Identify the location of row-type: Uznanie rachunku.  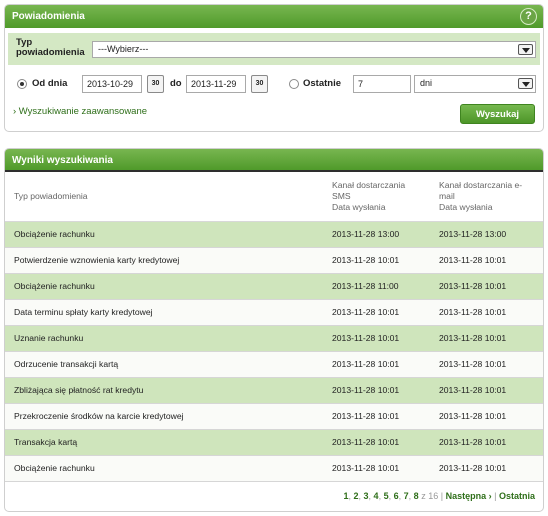
(168, 338).